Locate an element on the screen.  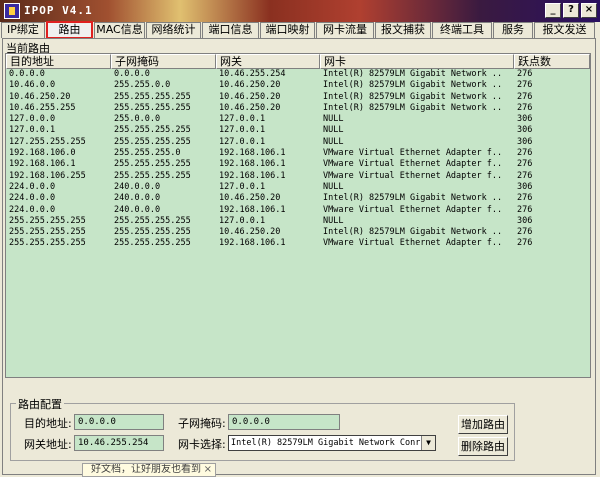
nic-select: Intel(R) 82579LM Gigabit Network Conr ▼ is located at coordinates (332, 443).